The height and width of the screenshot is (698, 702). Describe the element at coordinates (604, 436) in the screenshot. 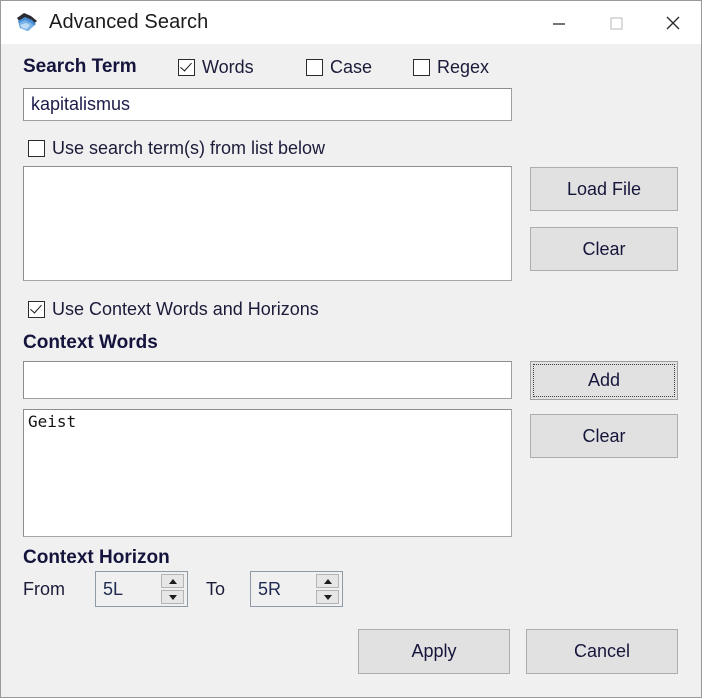

I see `context-clear-button: Clear` at that location.